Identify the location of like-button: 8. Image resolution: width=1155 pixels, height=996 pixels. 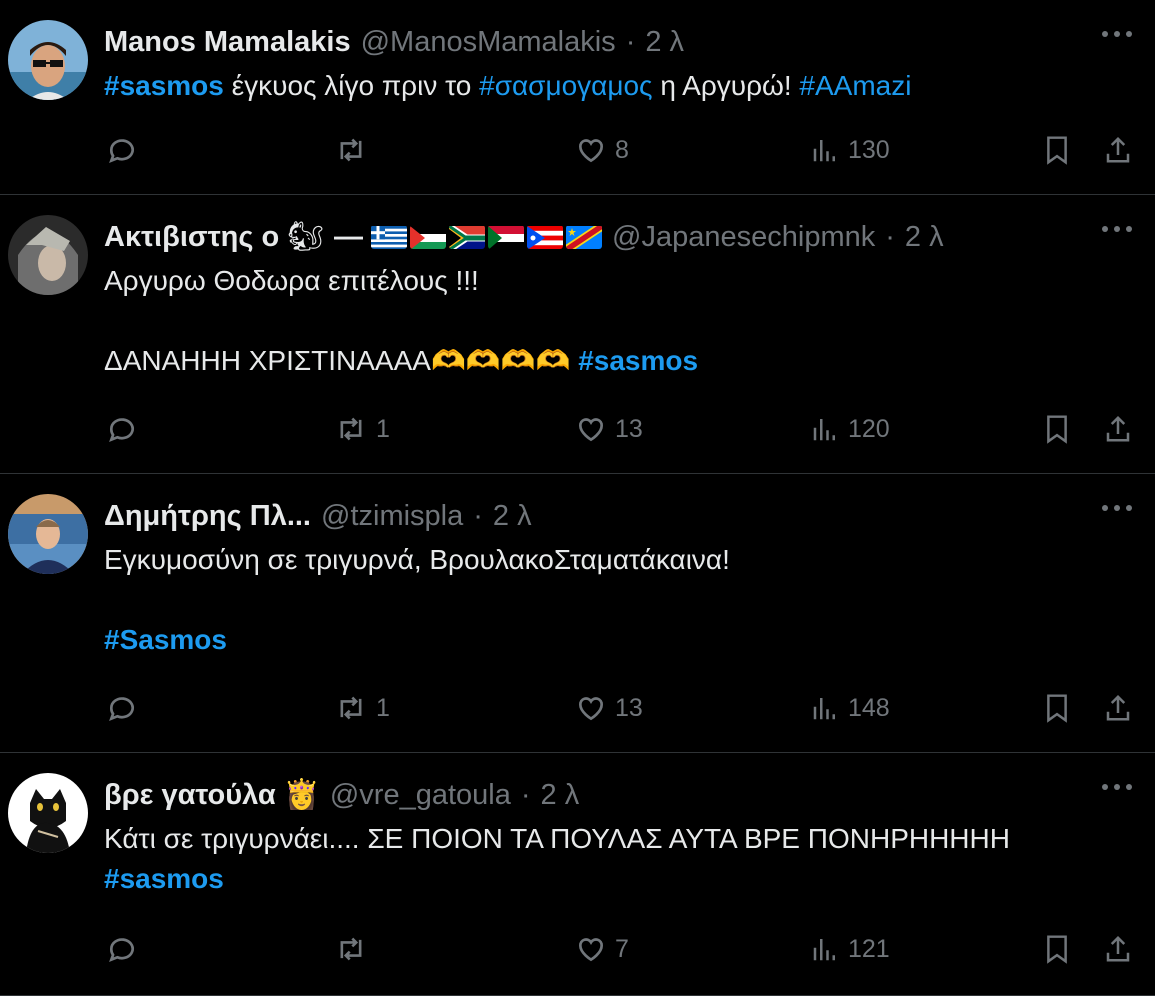
(602, 150).